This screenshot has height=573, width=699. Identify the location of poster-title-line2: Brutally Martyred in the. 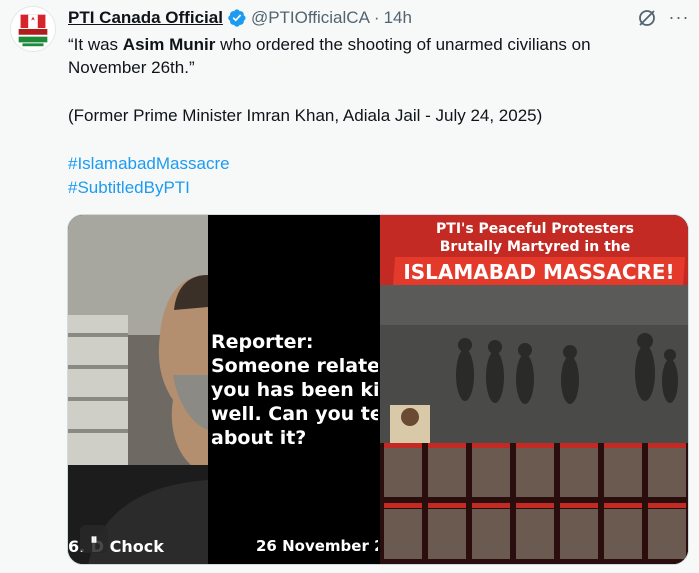
(535, 247).